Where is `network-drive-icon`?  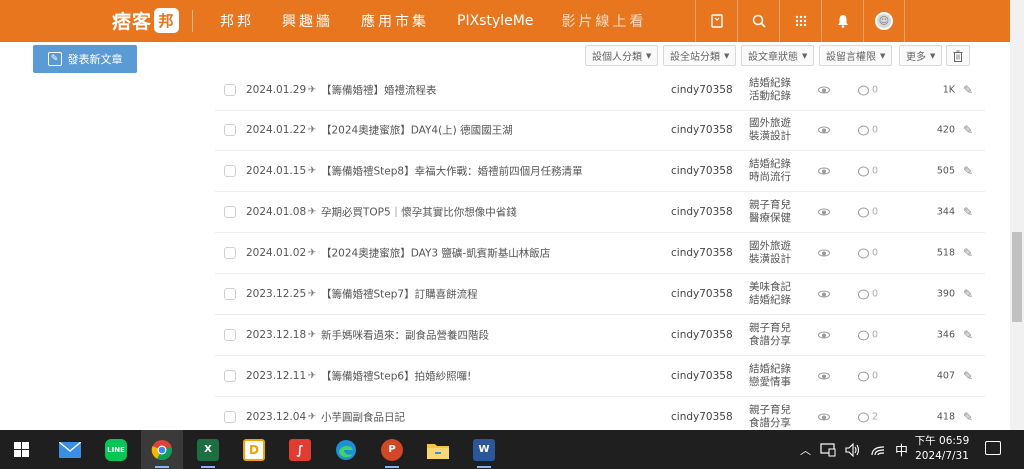
network-drive-icon is located at coordinates (828, 449).